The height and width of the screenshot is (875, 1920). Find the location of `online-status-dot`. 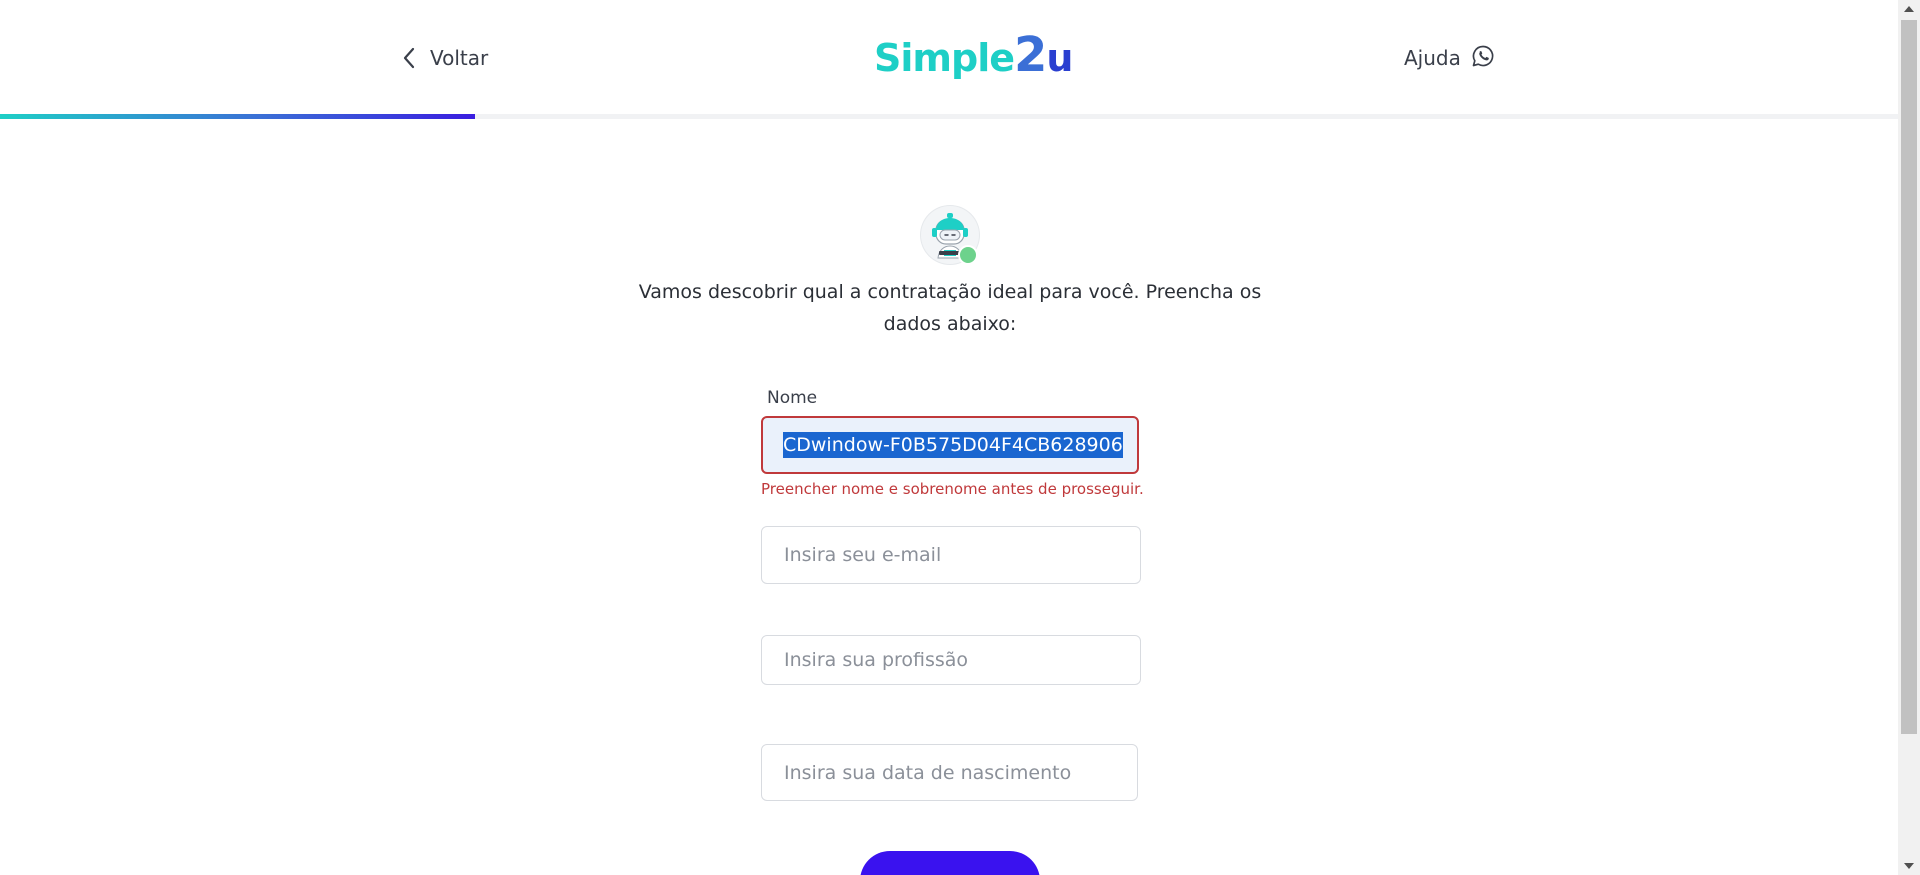

online-status-dot is located at coordinates (968, 255).